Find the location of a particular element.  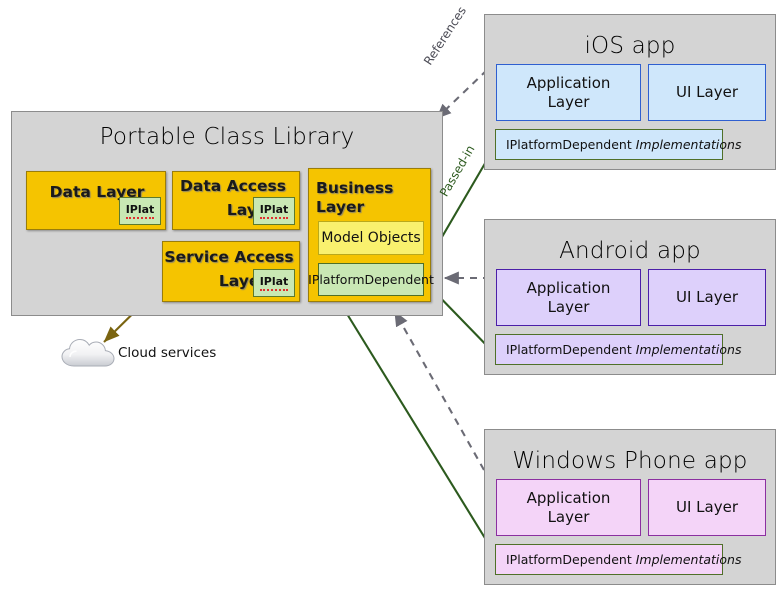

service-access-layer-label-line2: Layer is located at coordinates (242, 281).